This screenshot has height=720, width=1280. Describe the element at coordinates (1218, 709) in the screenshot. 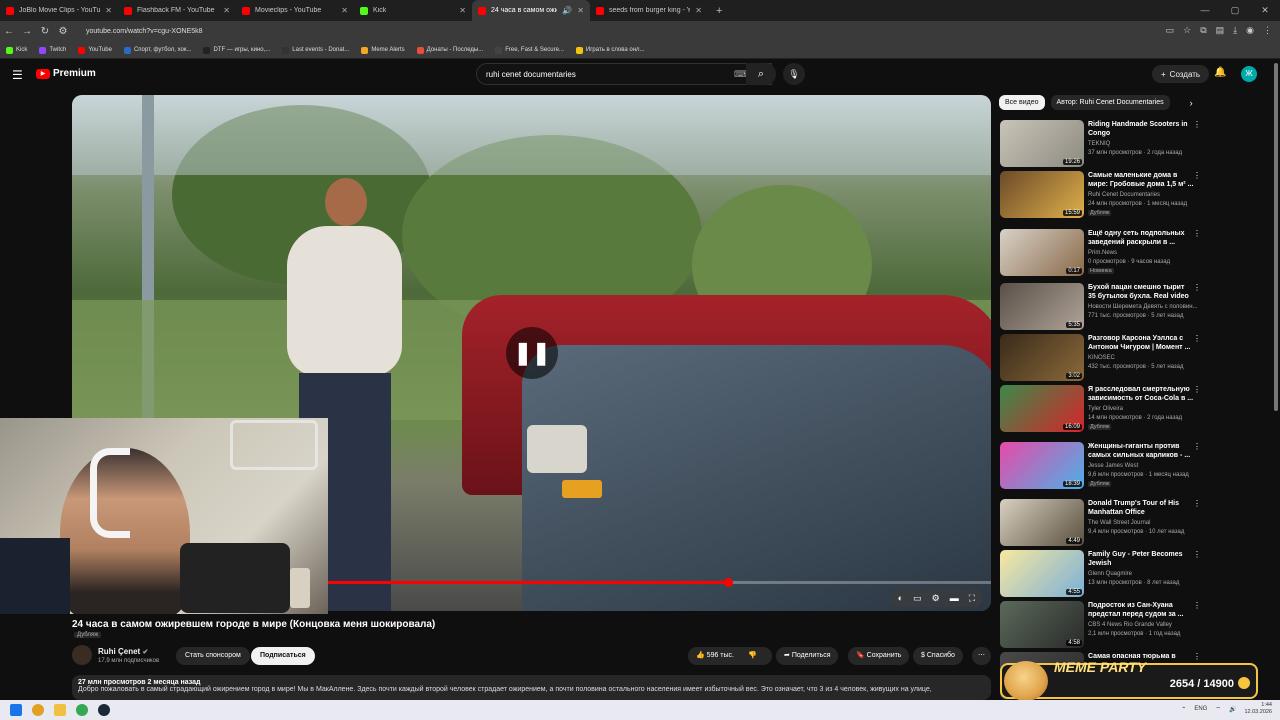

I see `network-icon: ⌔` at that location.